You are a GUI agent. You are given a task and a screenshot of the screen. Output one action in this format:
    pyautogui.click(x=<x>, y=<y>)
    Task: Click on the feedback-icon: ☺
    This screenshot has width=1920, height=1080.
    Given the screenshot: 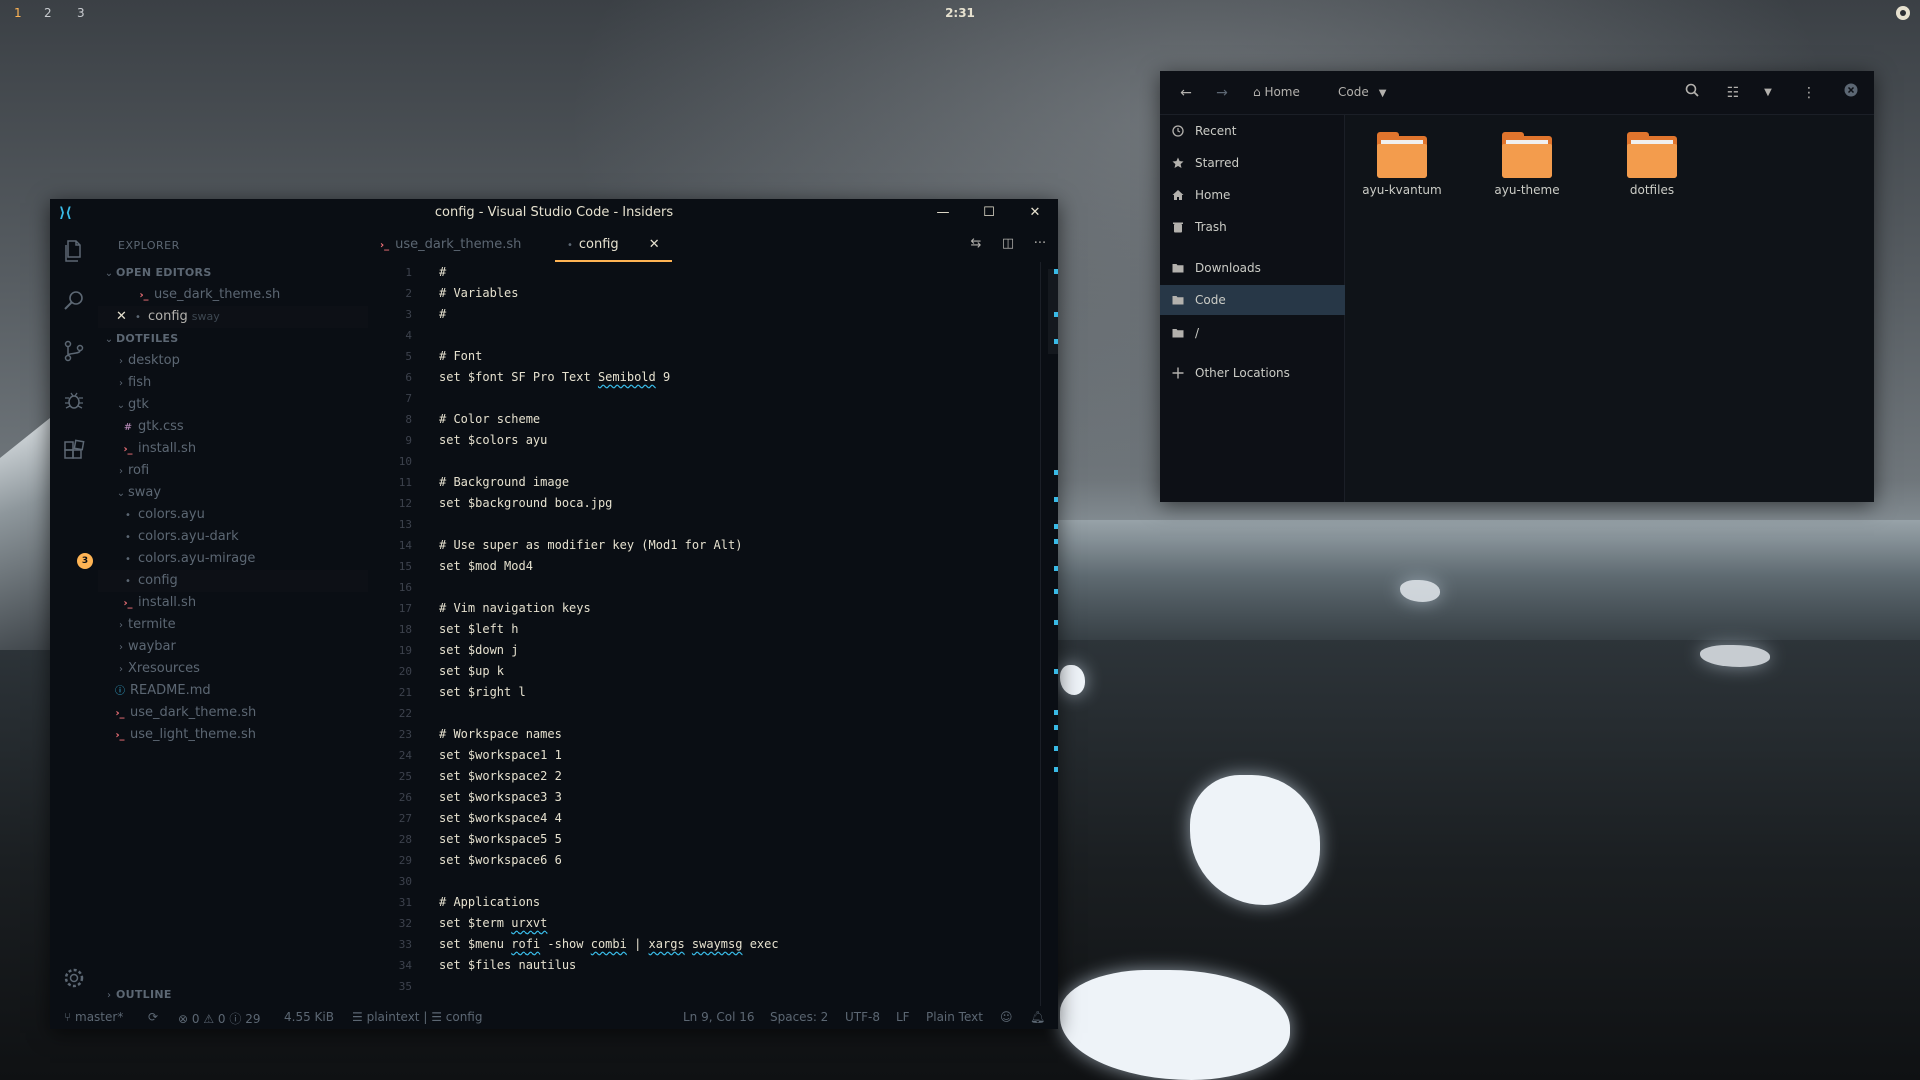 What is the action you would take?
    pyautogui.click(x=1006, y=1017)
    